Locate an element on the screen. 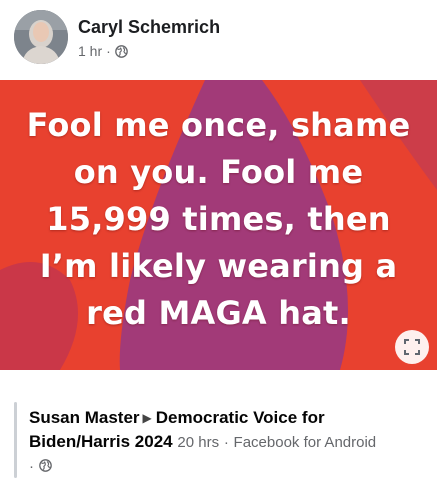 Image resolution: width=437 pixels, height=500 pixels. post-time: 1 hr is located at coordinates (90, 51).